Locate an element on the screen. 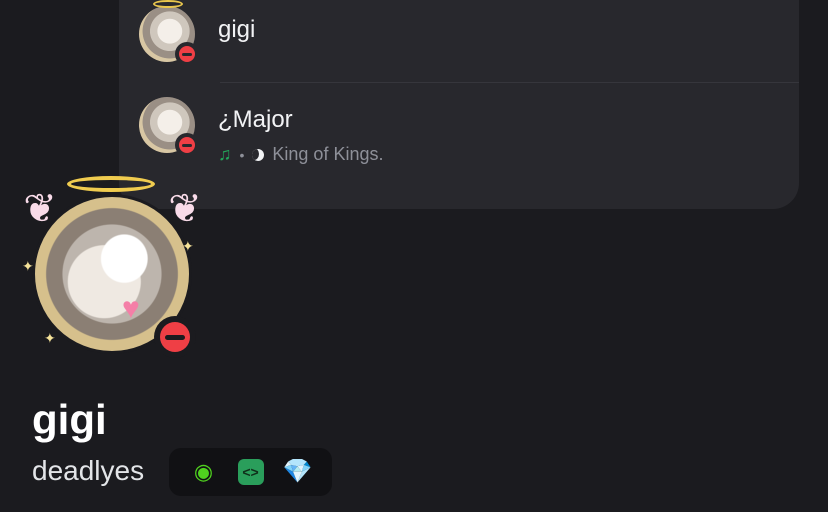 This screenshot has width=828, height=512. badge-list: ◉ <> 💎 is located at coordinates (250, 472).